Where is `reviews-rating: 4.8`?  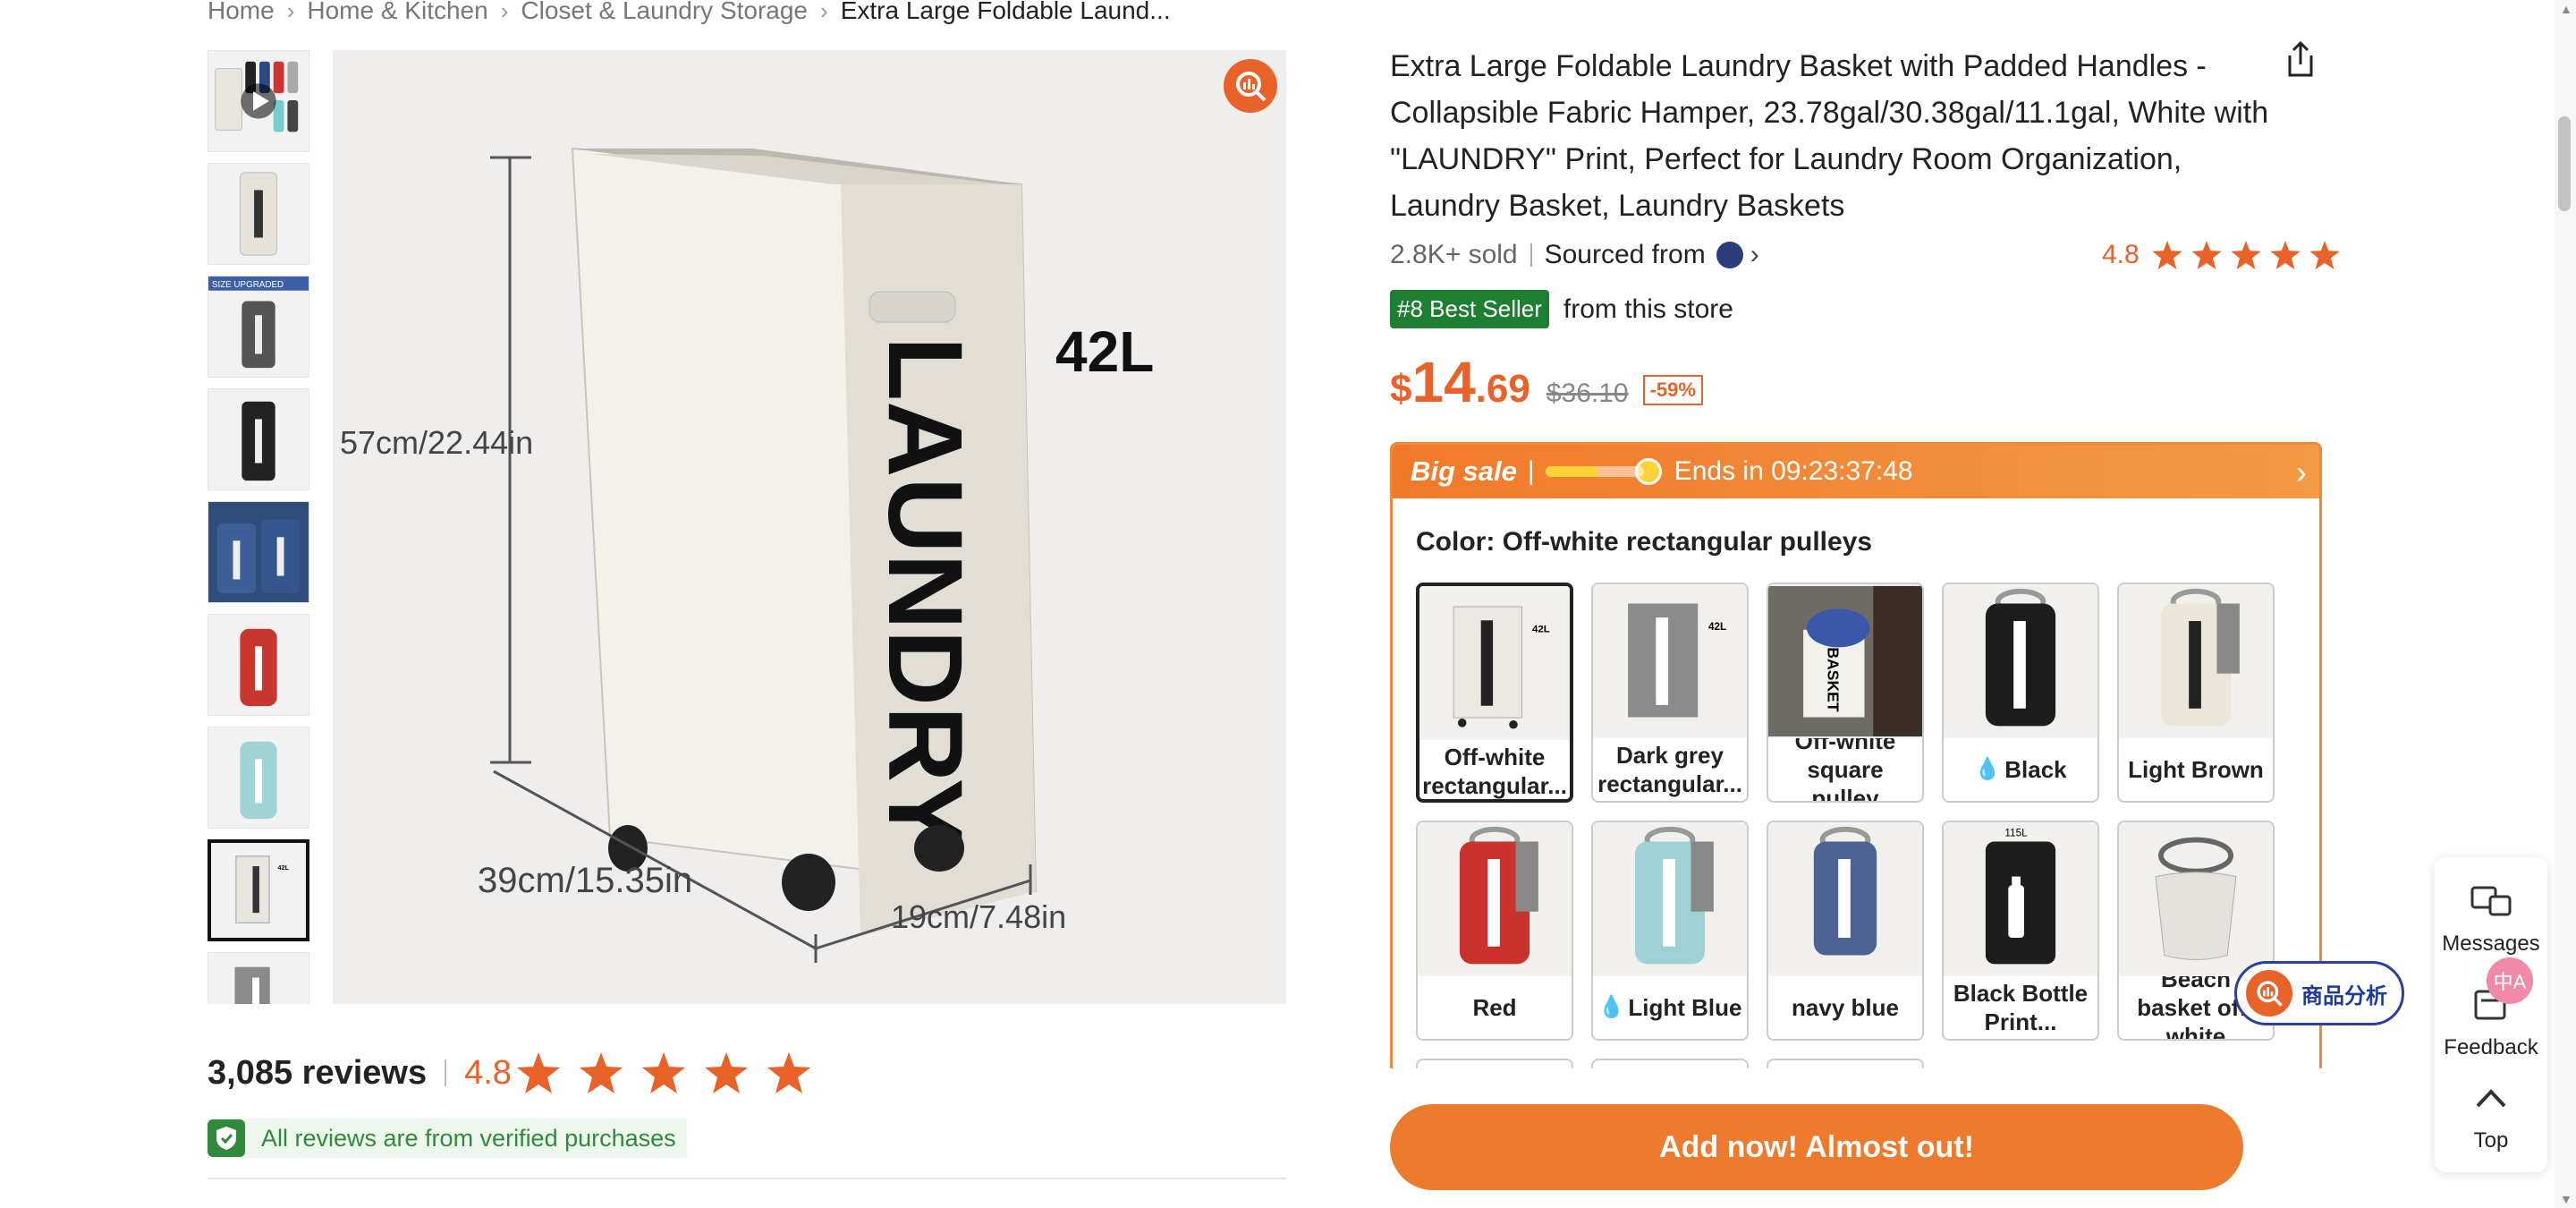
reviews-rating: 4.8 is located at coordinates (488, 1072).